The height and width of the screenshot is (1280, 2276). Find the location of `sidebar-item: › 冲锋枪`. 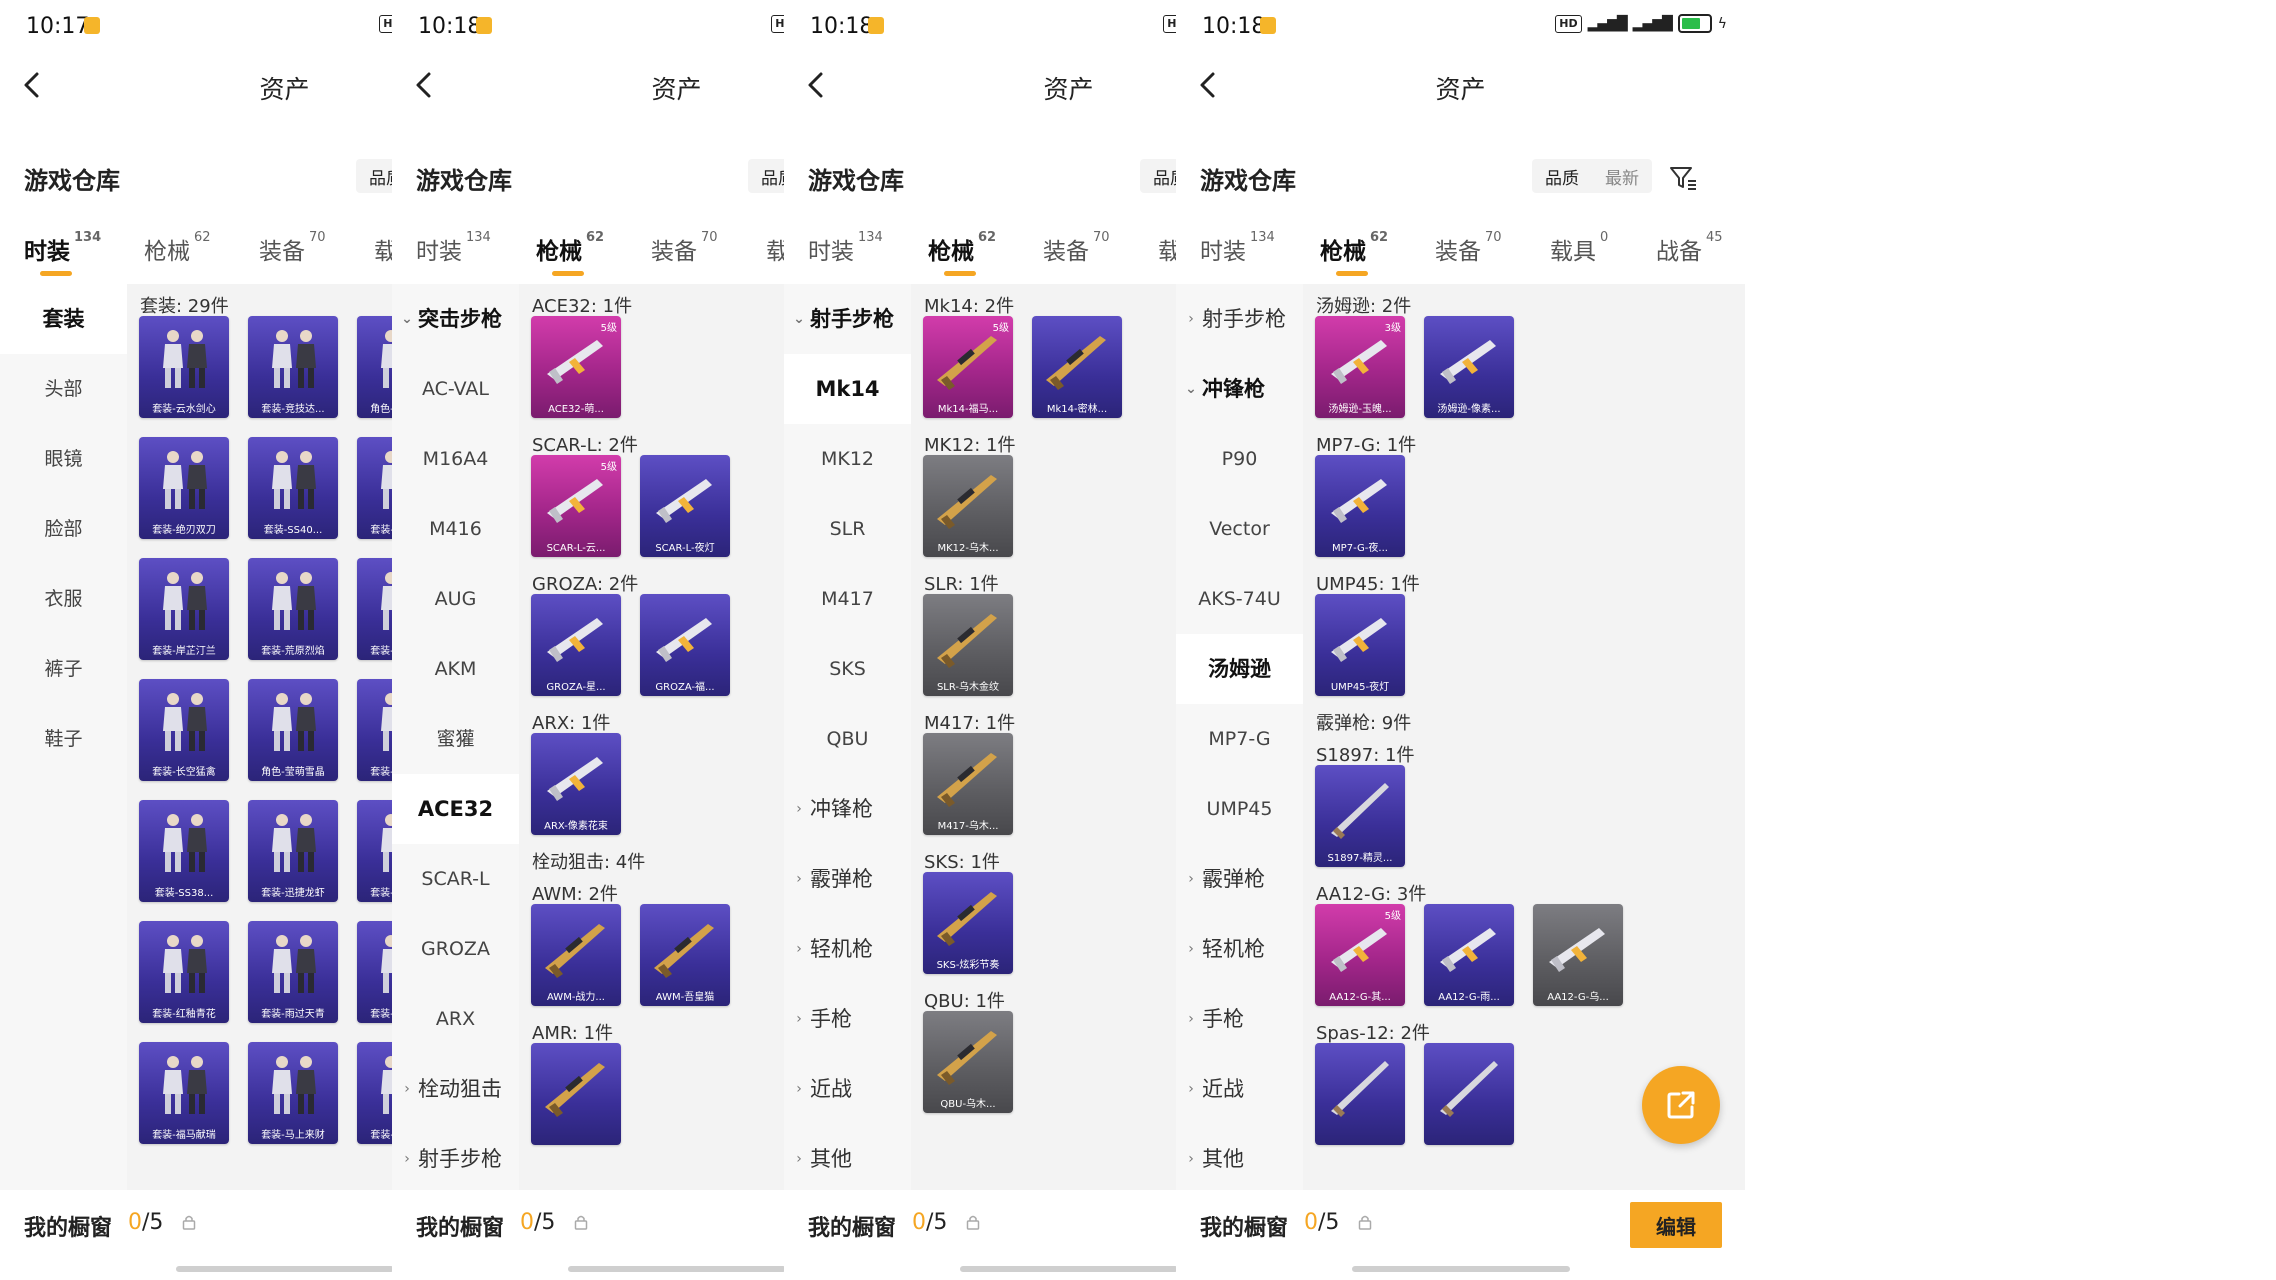

sidebar-item: › 冲锋枪 is located at coordinates (847, 809).